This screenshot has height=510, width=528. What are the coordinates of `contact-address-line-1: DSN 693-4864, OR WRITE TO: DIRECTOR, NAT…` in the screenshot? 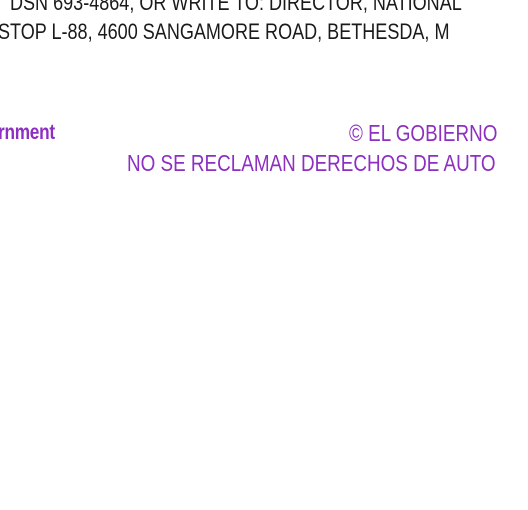 It's located at (236, 7).